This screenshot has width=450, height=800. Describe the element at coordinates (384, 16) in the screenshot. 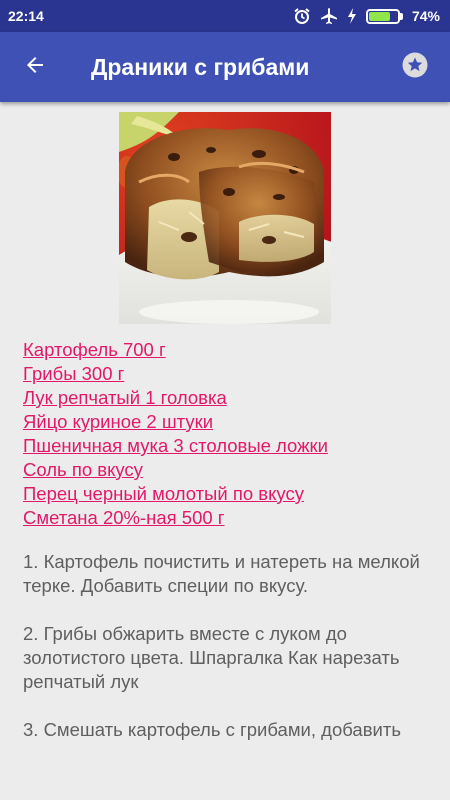

I see `battery-icon` at that location.